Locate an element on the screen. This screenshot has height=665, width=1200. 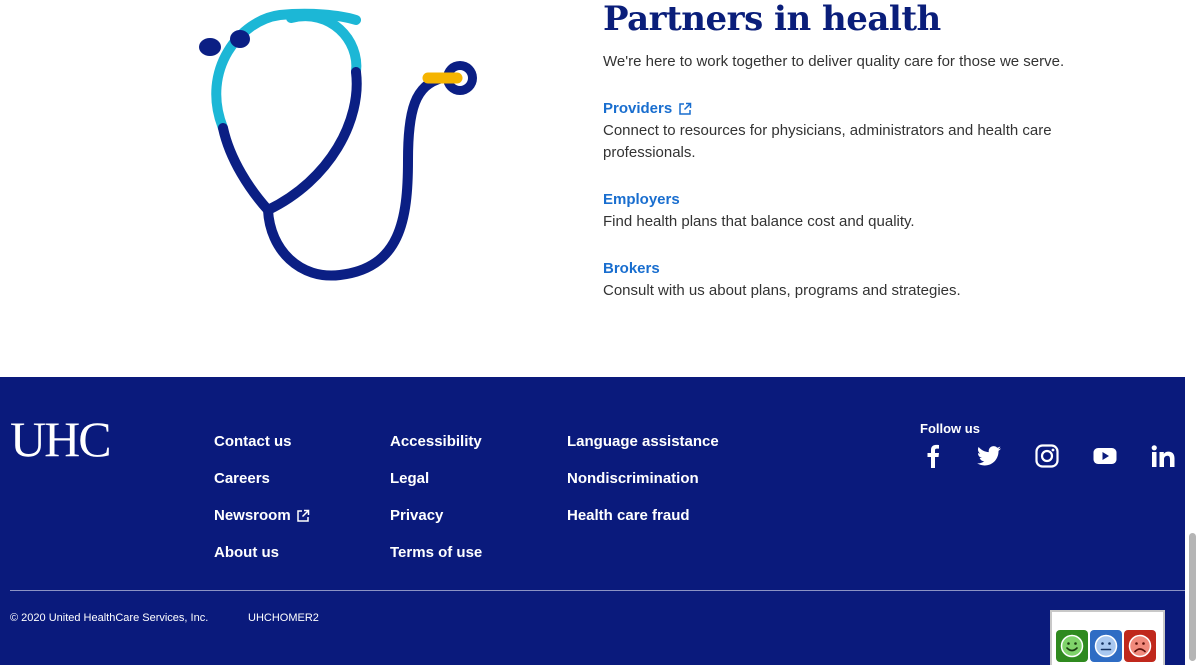
footer-links-column-2: Accessibility Legal Privacy Terms of use is located at coordinates (436, 497).